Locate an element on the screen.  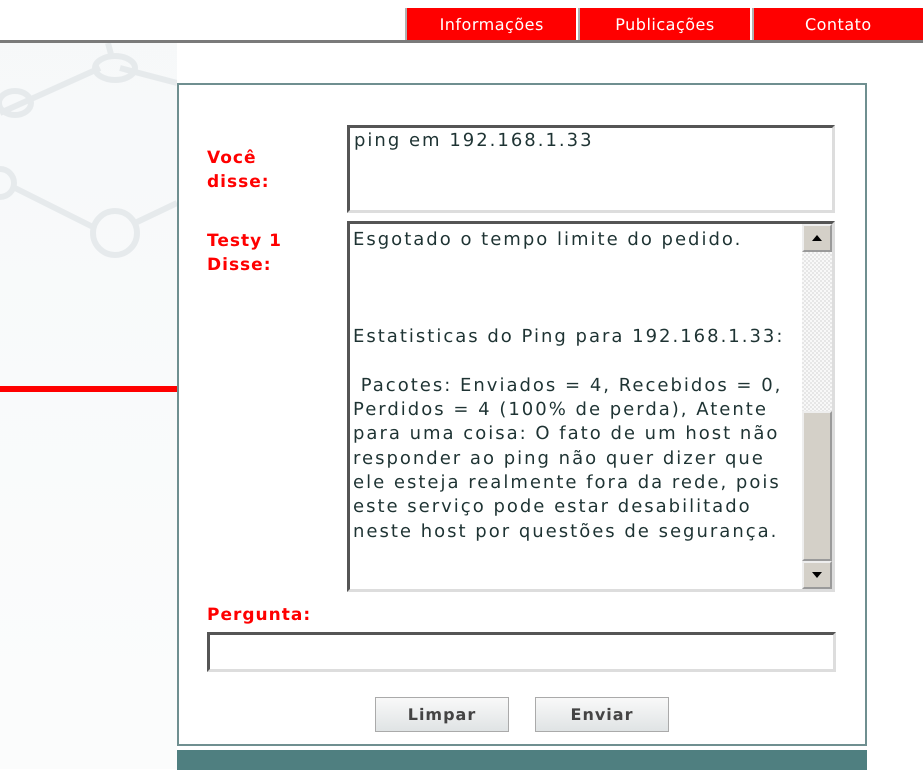
scroll-down-icon is located at coordinates (817, 575).